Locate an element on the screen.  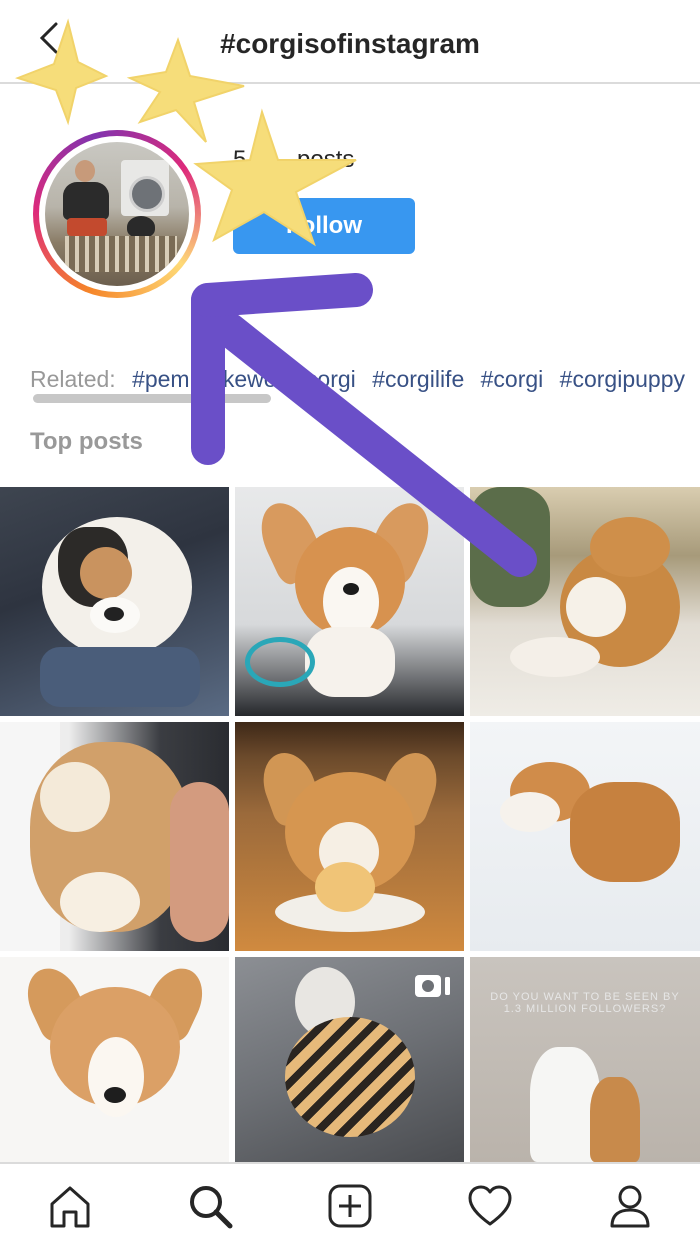
new-post-icon is located at coordinates (350, 1206).